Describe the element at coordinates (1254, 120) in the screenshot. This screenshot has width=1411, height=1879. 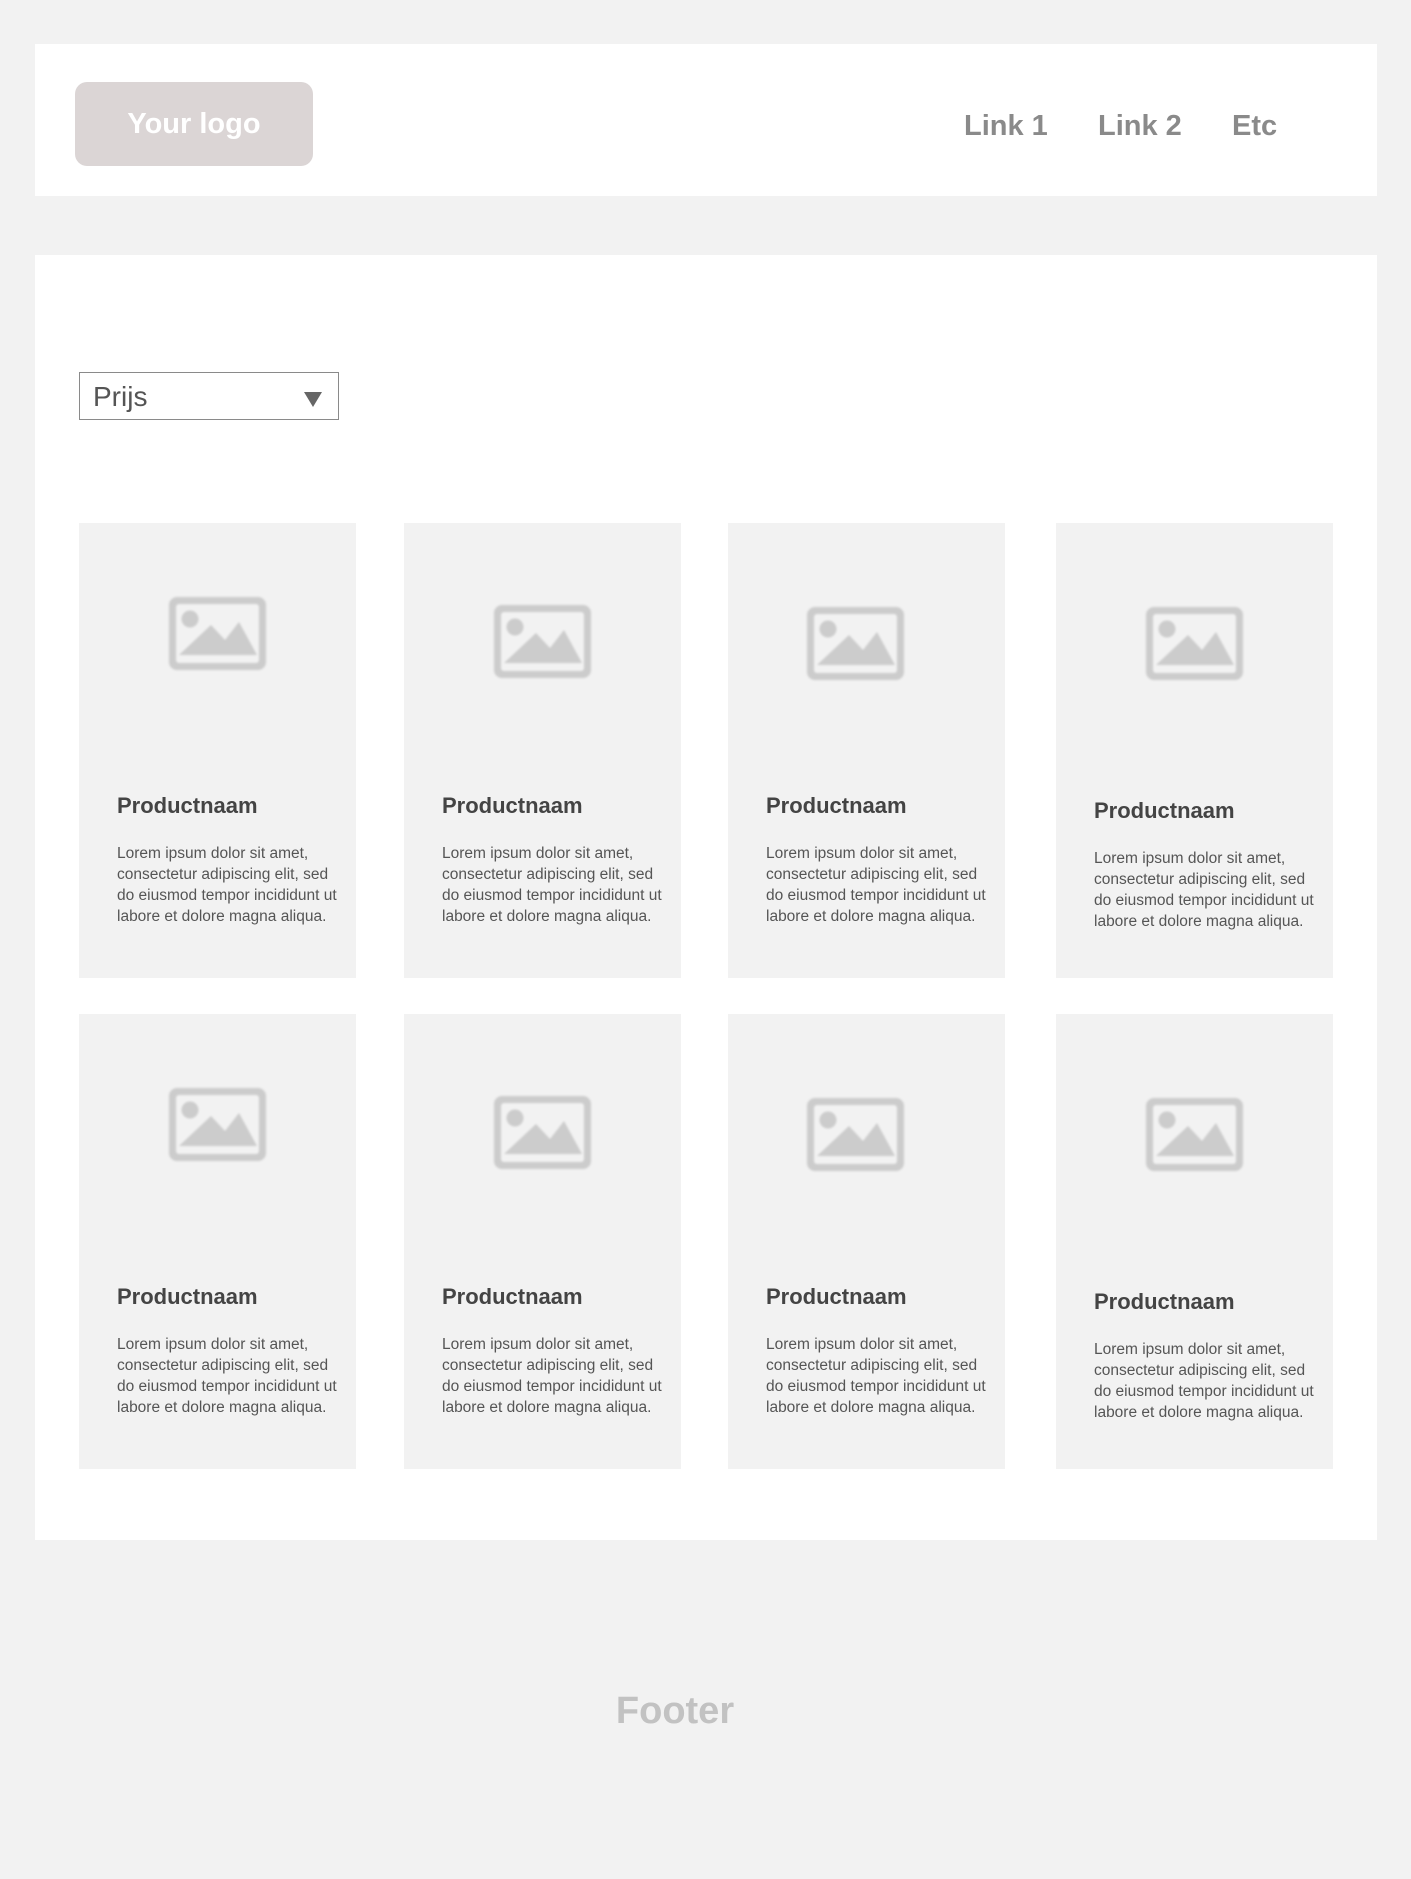
I see `nav-link-etc: Etc` at that location.